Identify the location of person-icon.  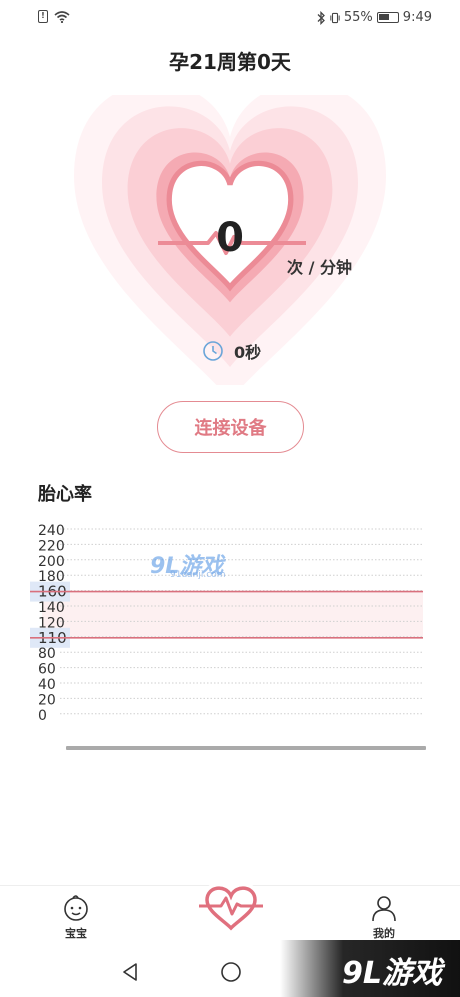
(384, 909).